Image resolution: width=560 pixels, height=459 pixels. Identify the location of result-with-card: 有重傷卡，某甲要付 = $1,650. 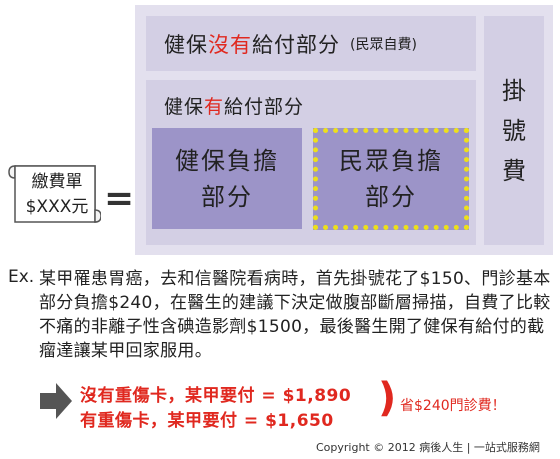
(207, 421).